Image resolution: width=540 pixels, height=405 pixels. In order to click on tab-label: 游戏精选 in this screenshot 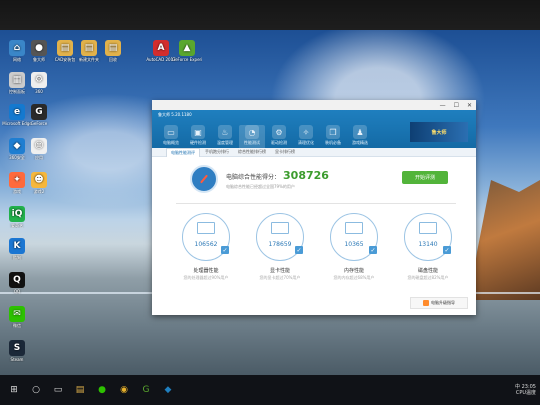, I will do `click(360, 142)`.